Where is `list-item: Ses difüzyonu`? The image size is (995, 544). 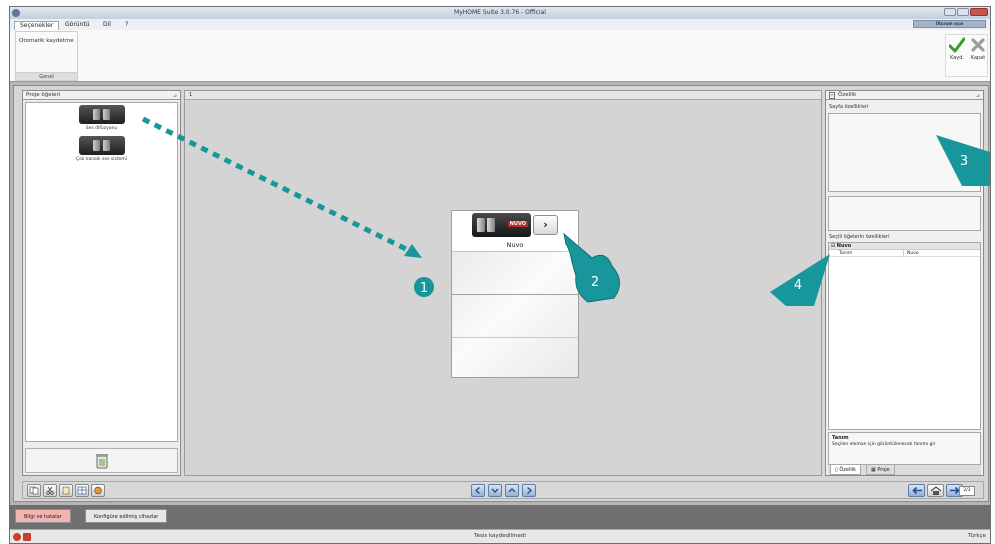 list-item: Ses difüzyonu is located at coordinates (101, 118).